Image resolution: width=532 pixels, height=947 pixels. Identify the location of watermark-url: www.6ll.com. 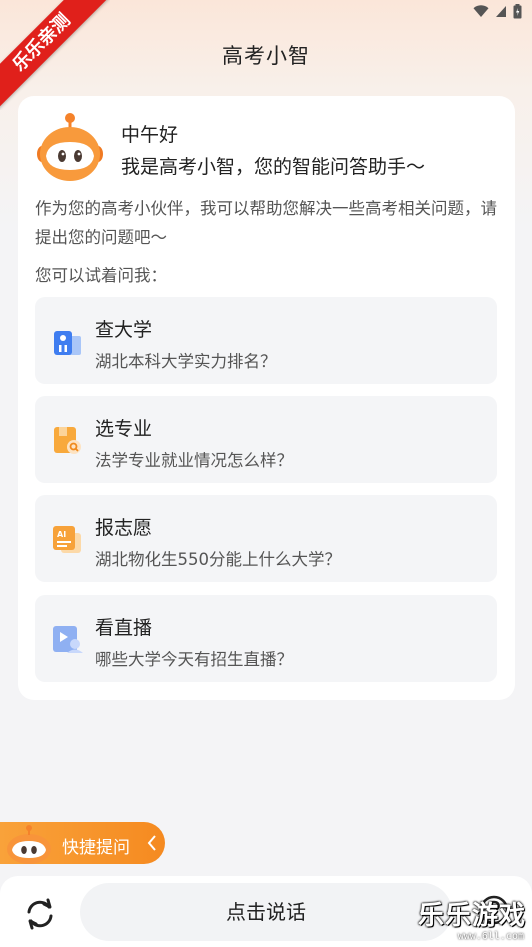
(490, 936).